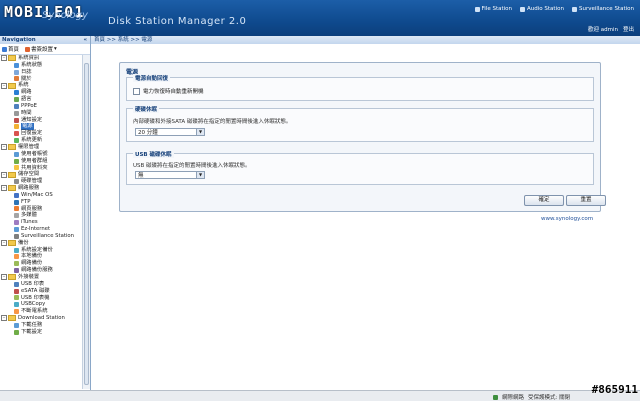 This screenshot has height=401, width=640. Describe the element at coordinates (168, 91) in the screenshot. I see `auto-restart-option: 電力恢復時自動重新開機` at that location.